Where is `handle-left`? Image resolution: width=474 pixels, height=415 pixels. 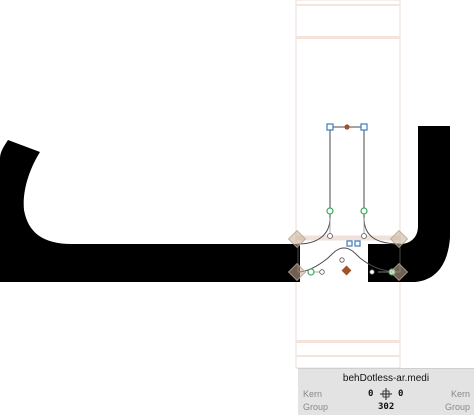 handle-left is located at coordinates (330, 236).